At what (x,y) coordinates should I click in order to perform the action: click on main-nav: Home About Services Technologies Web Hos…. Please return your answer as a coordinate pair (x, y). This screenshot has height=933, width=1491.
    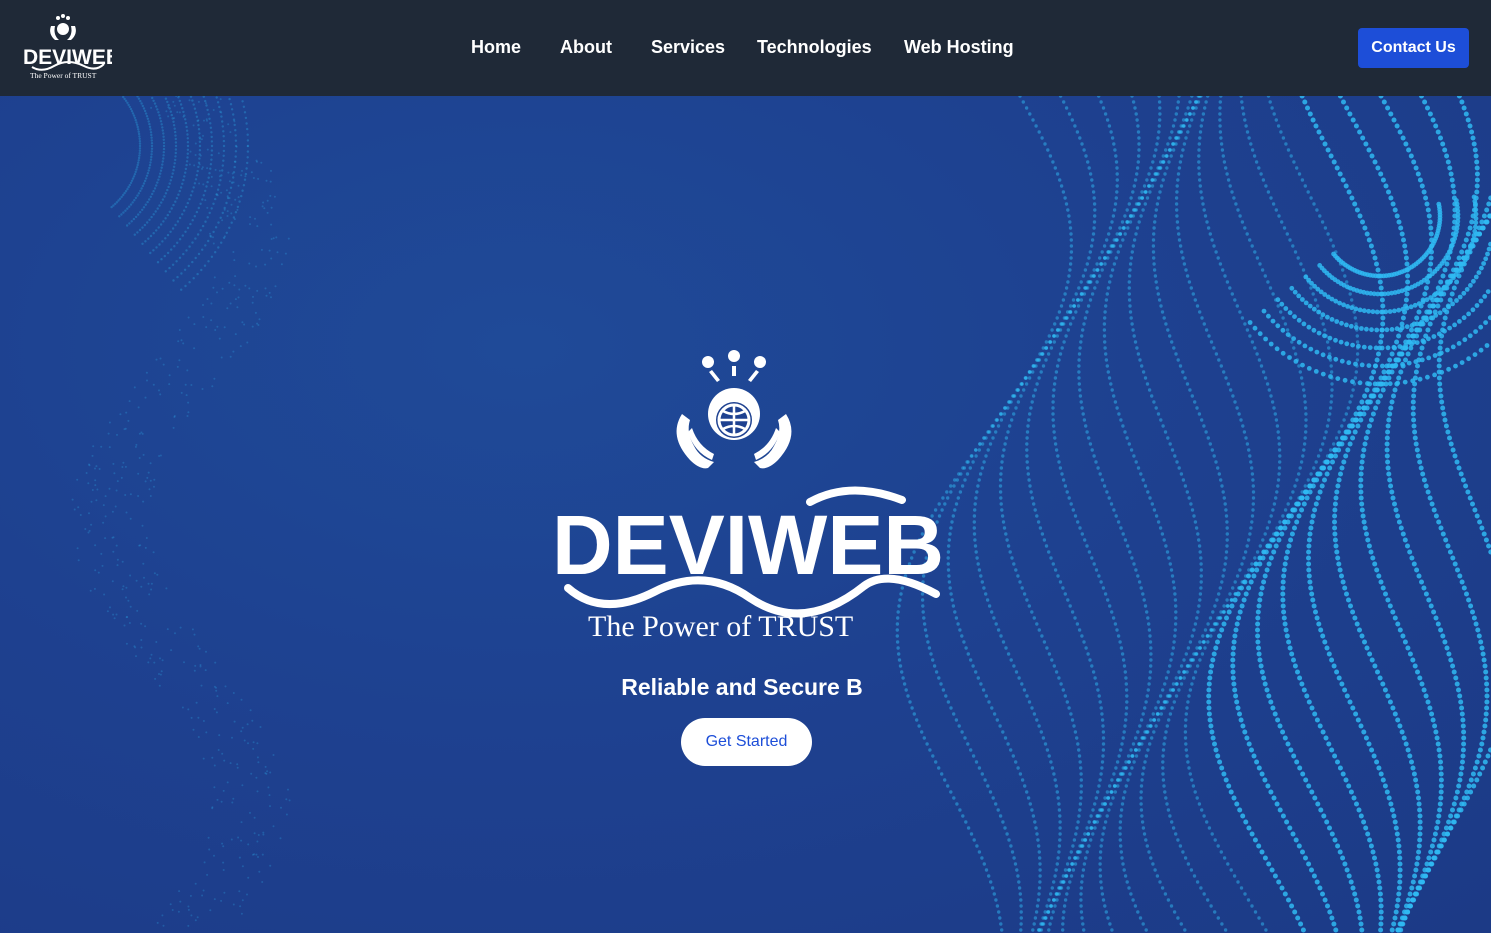
    Looking at the image, I should click on (745, 48).